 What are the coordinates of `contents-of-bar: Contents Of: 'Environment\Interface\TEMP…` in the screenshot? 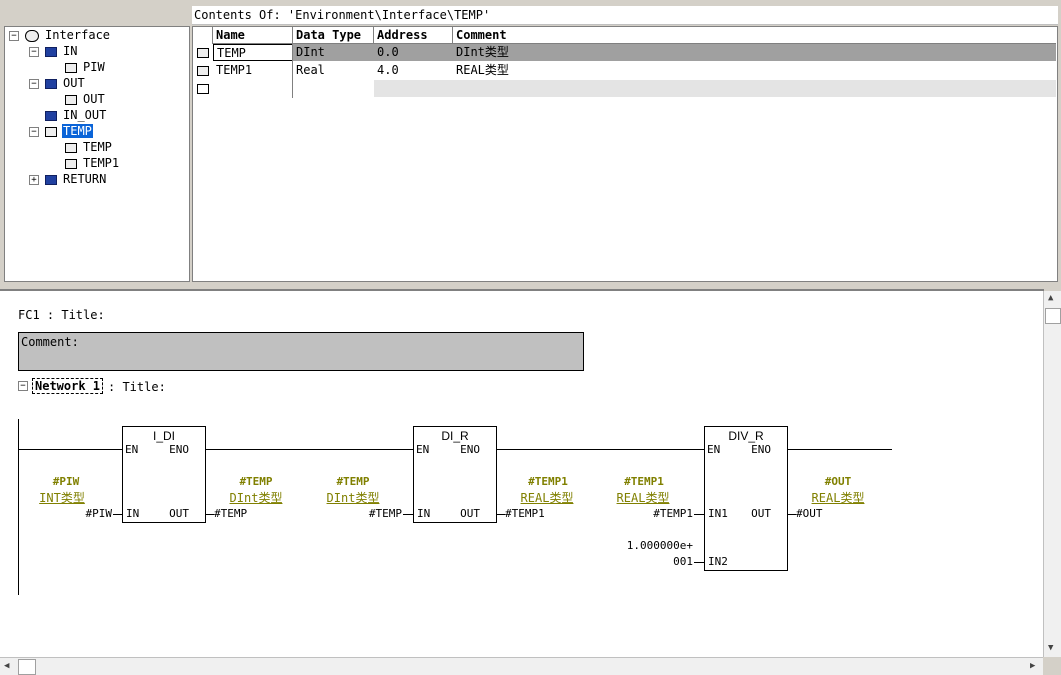 It's located at (625, 15).